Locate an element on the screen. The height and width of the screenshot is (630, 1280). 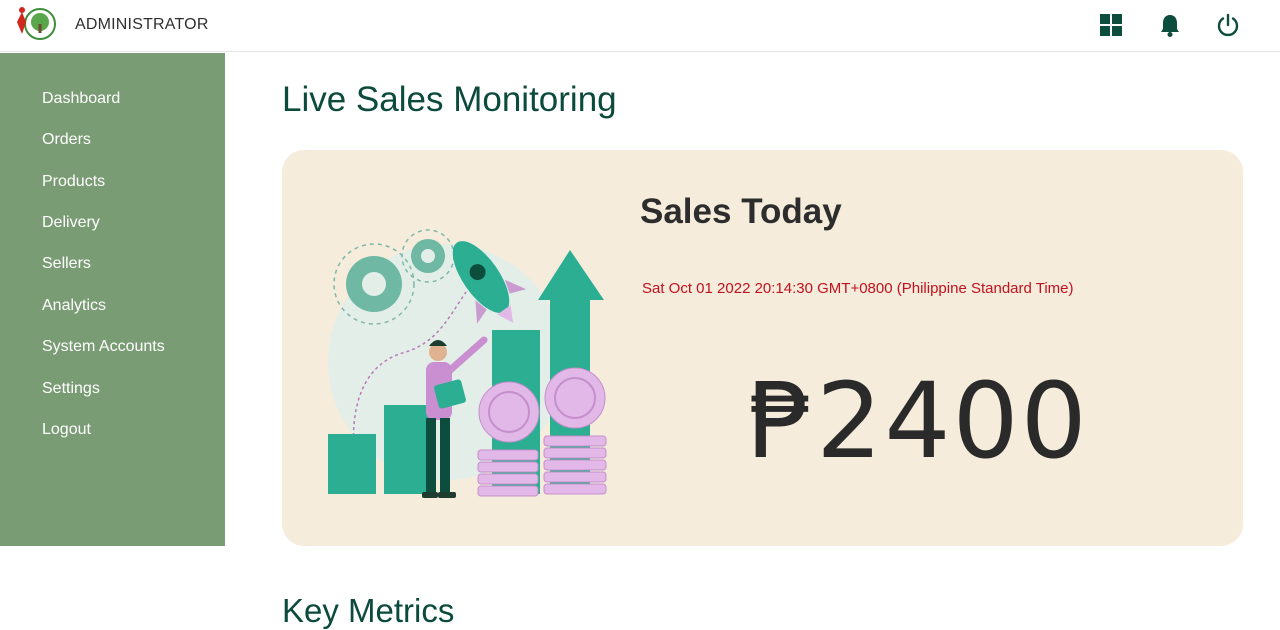
sidebar-item-analytics: Analytics is located at coordinates (74, 306).